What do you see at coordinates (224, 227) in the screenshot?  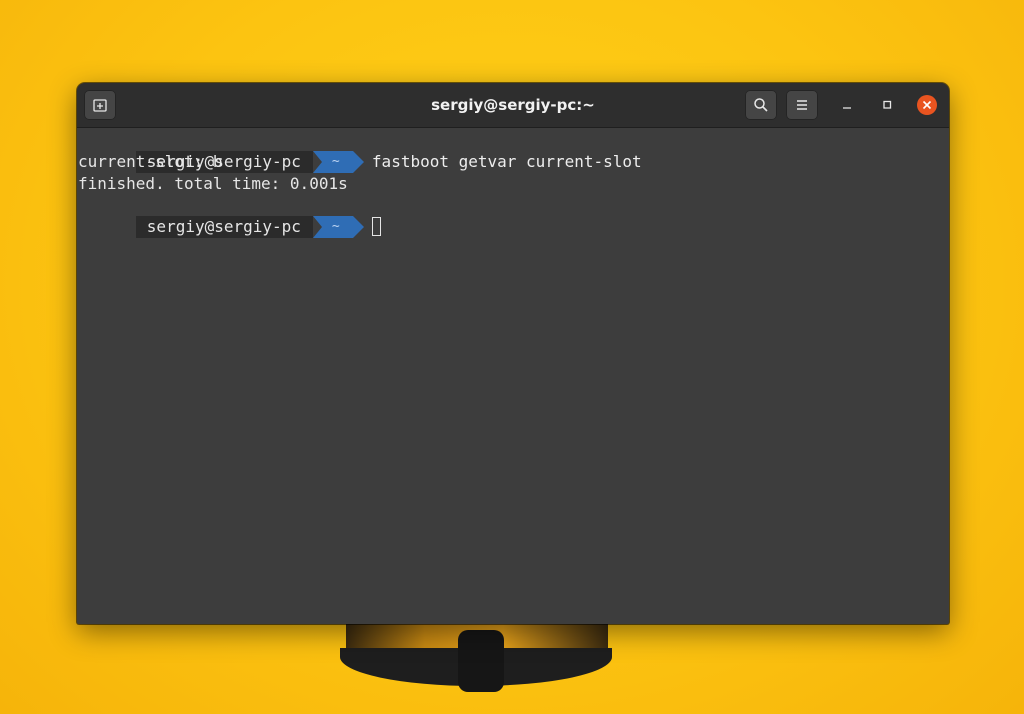 I see `prompt-host: sergiy@sergiy-pc` at bounding box center [224, 227].